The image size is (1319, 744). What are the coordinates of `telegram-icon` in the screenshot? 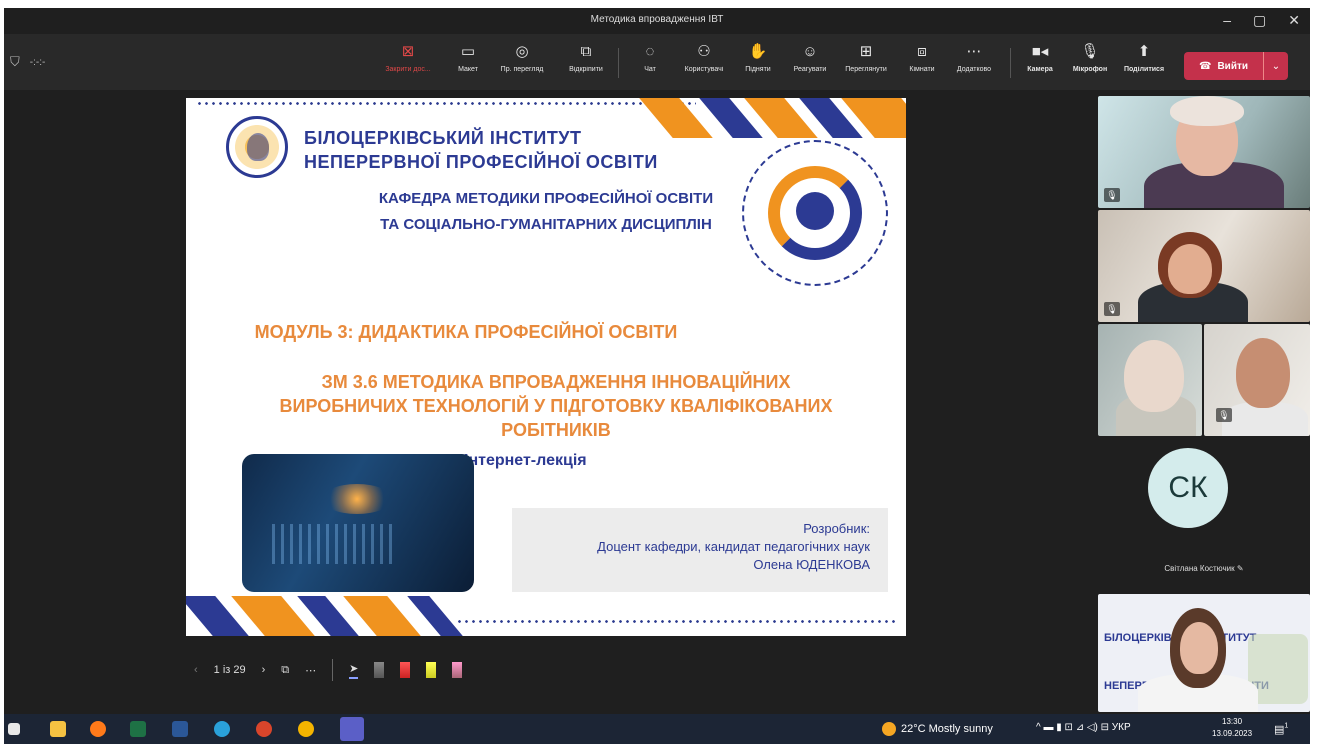 It's located at (222, 729).